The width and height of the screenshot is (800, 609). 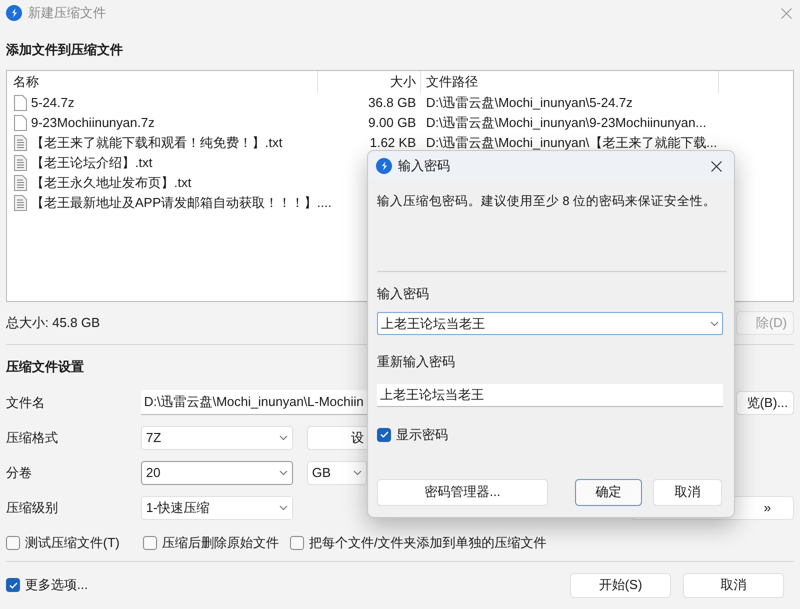 What do you see at coordinates (67, 13) in the screenshot?
I see `window-title: 新建压缩文件` at bounding box center [67, 13].